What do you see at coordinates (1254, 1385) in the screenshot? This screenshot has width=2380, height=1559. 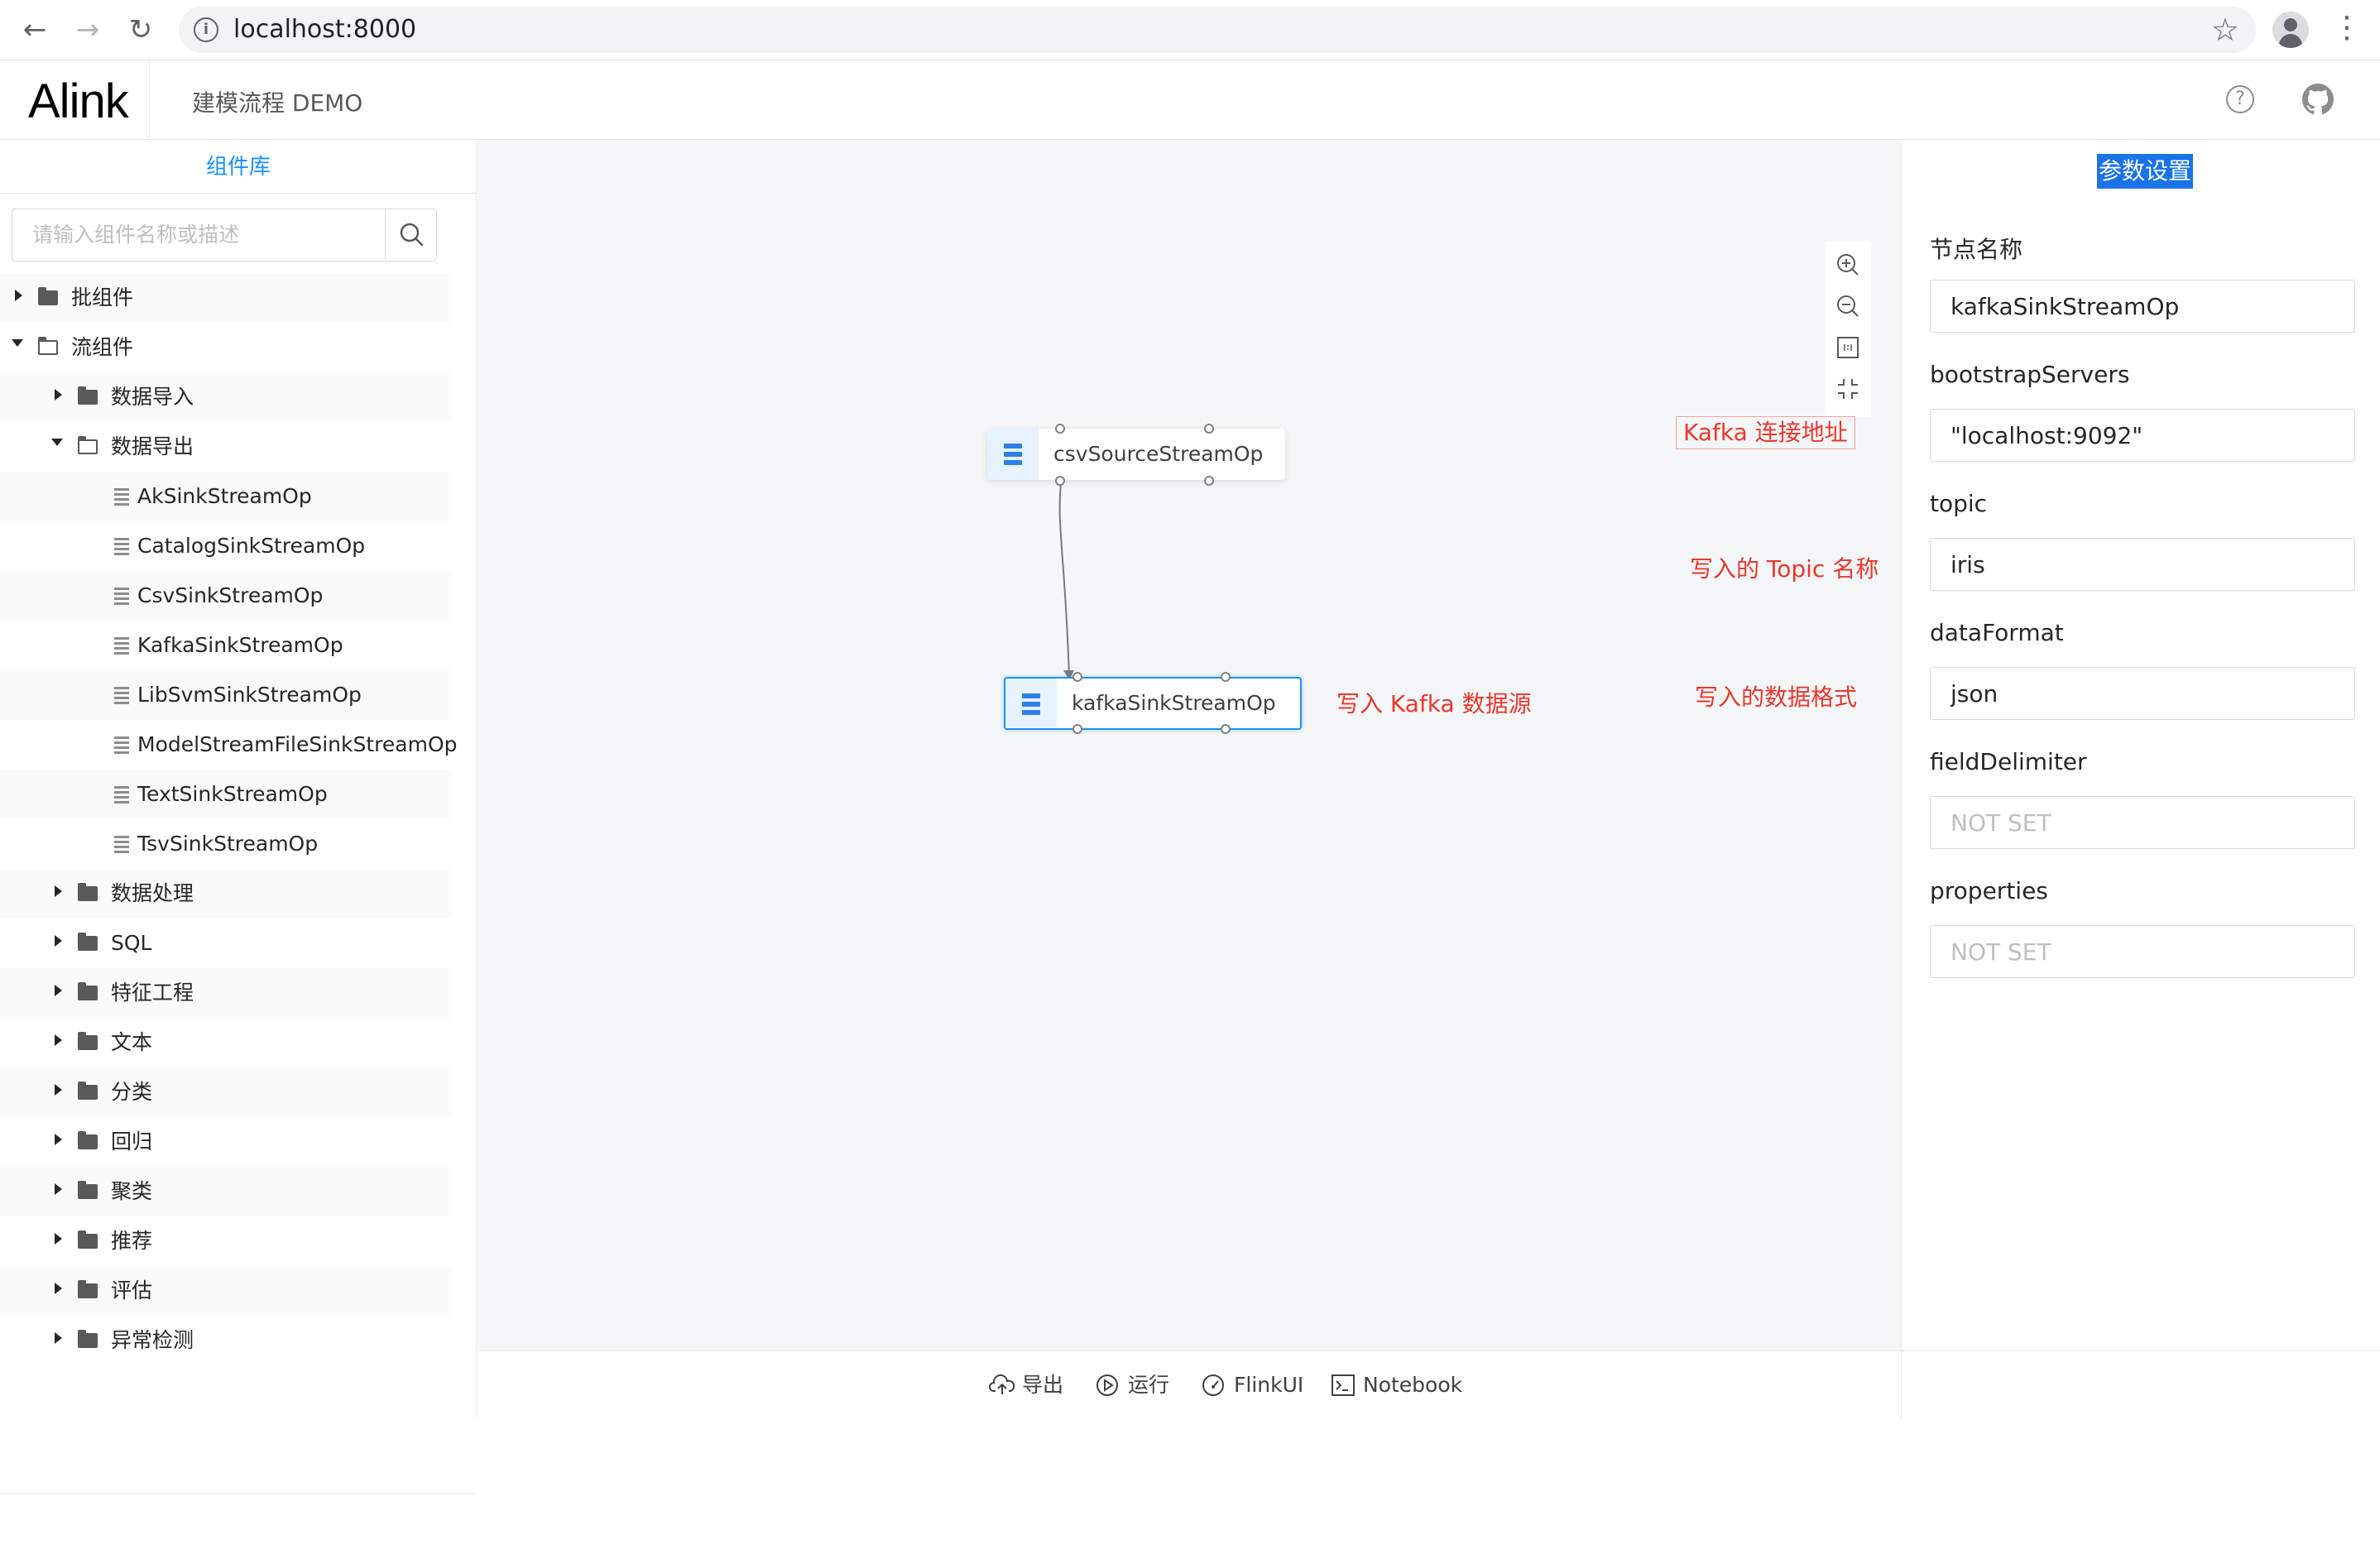 I see `flinkui-button: FlinkUI` at bounding box center [1254, 1385].